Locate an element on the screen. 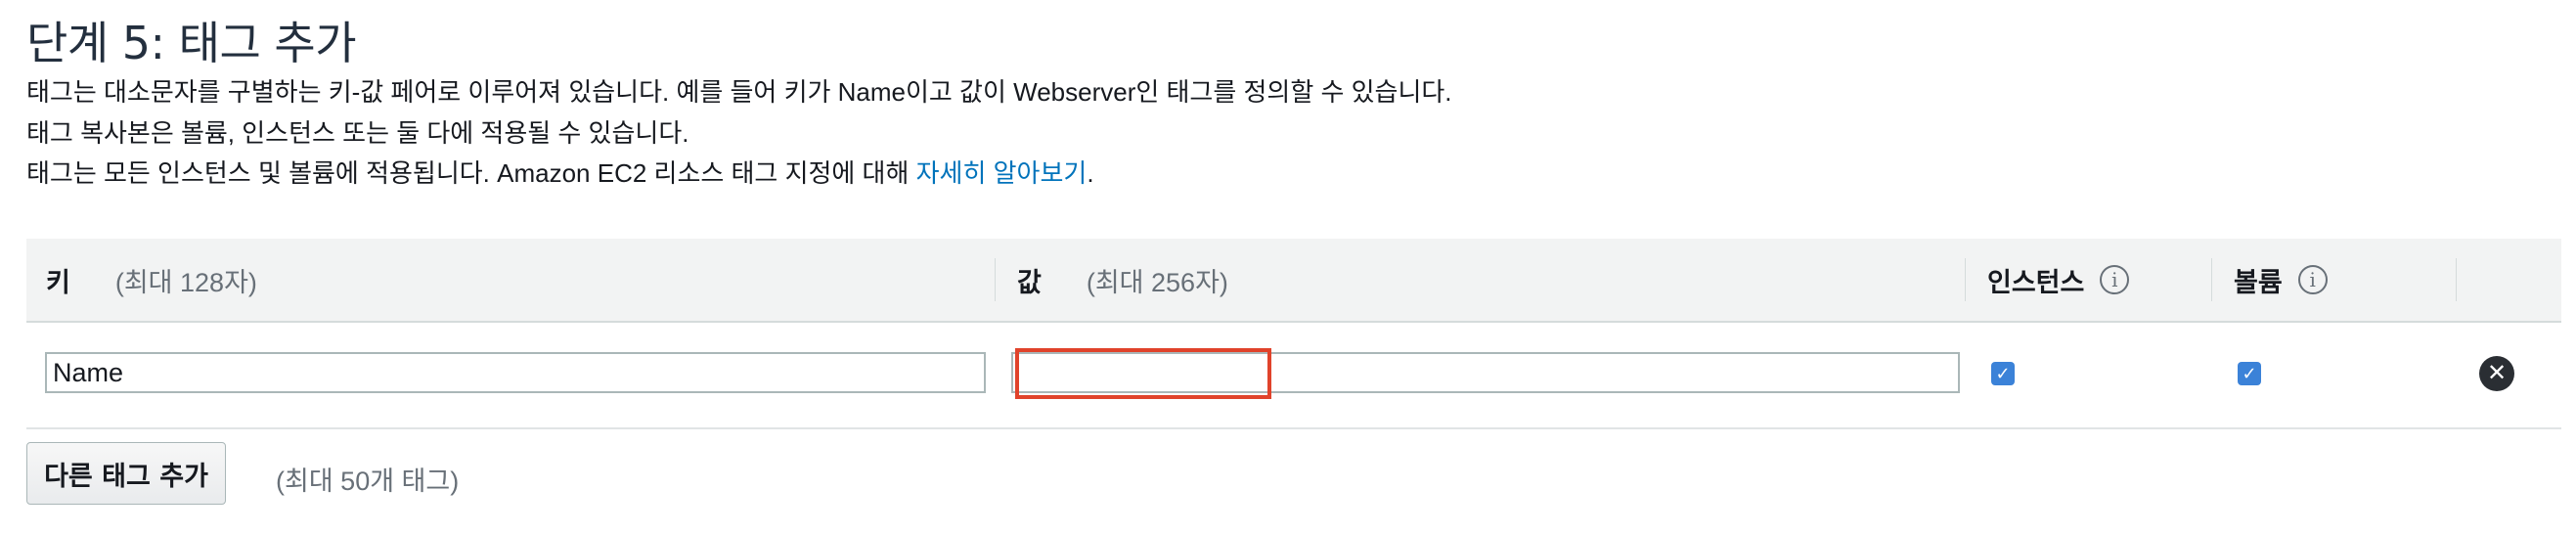 This screenshot has height=534, width=2576. column-header-key: 키 (최대 128자) is located at coordinates (151, 280).